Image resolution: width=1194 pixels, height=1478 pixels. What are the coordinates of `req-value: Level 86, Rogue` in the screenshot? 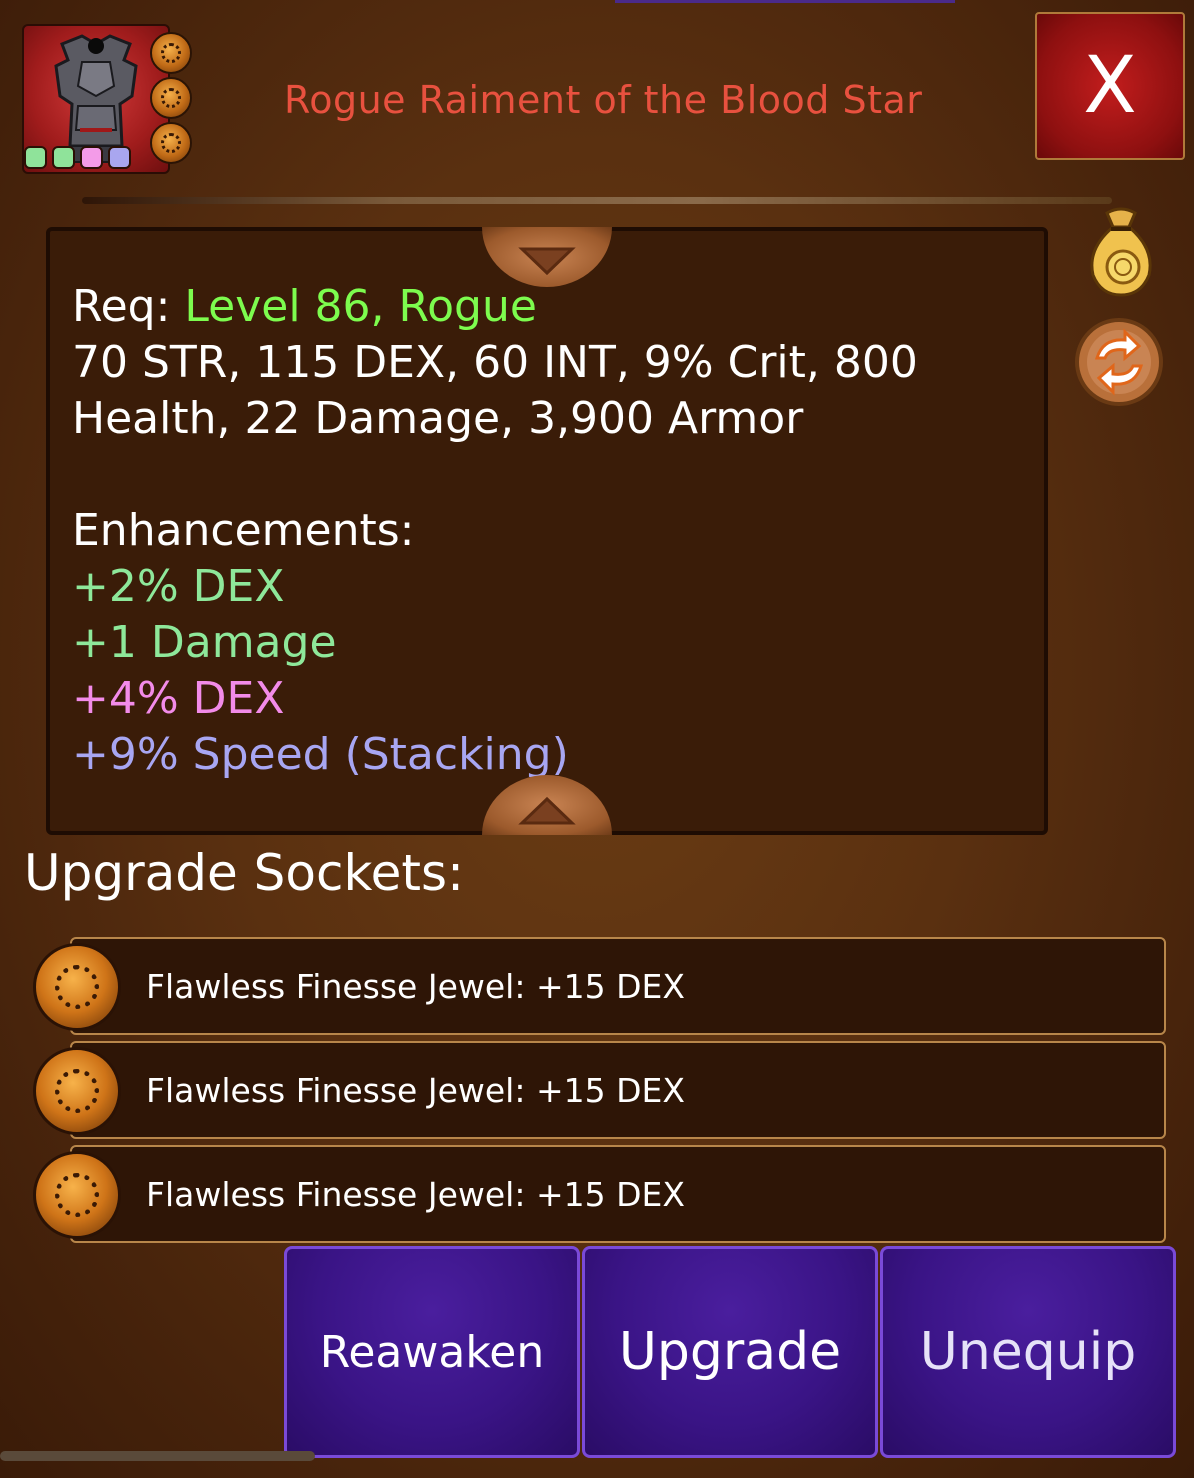 It's located at (360, 306).